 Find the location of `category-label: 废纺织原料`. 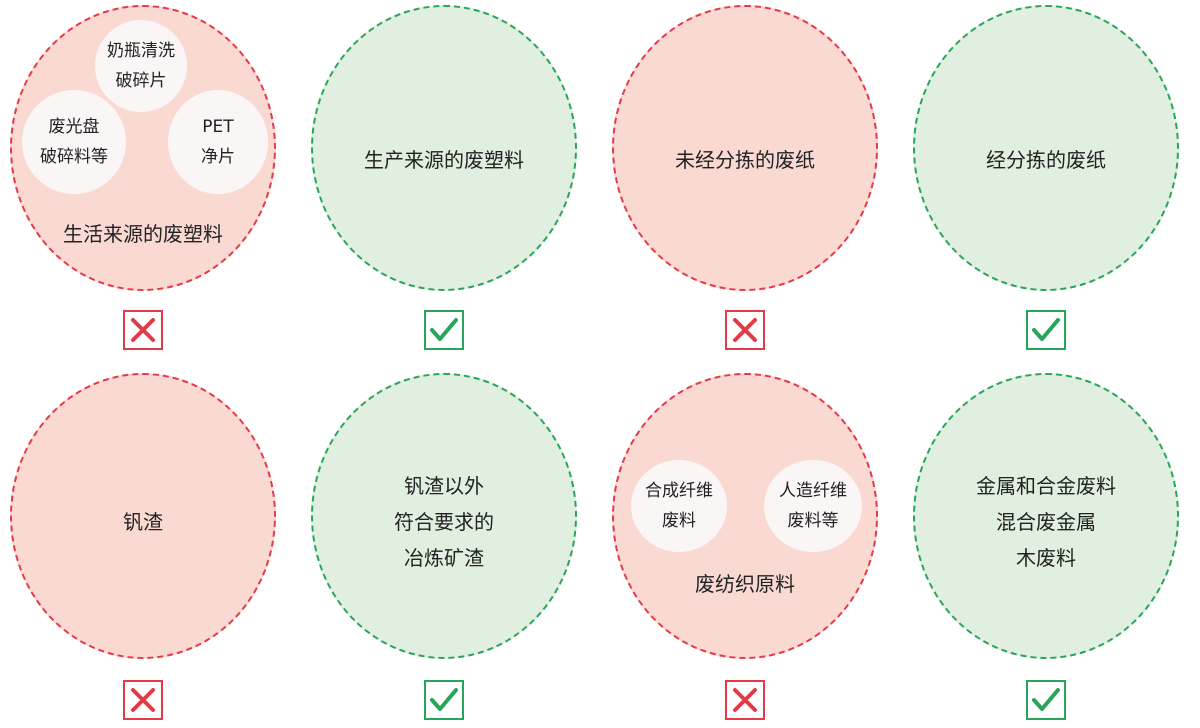

category-label: 废纺织原料 is located at coordinates (745, 584).